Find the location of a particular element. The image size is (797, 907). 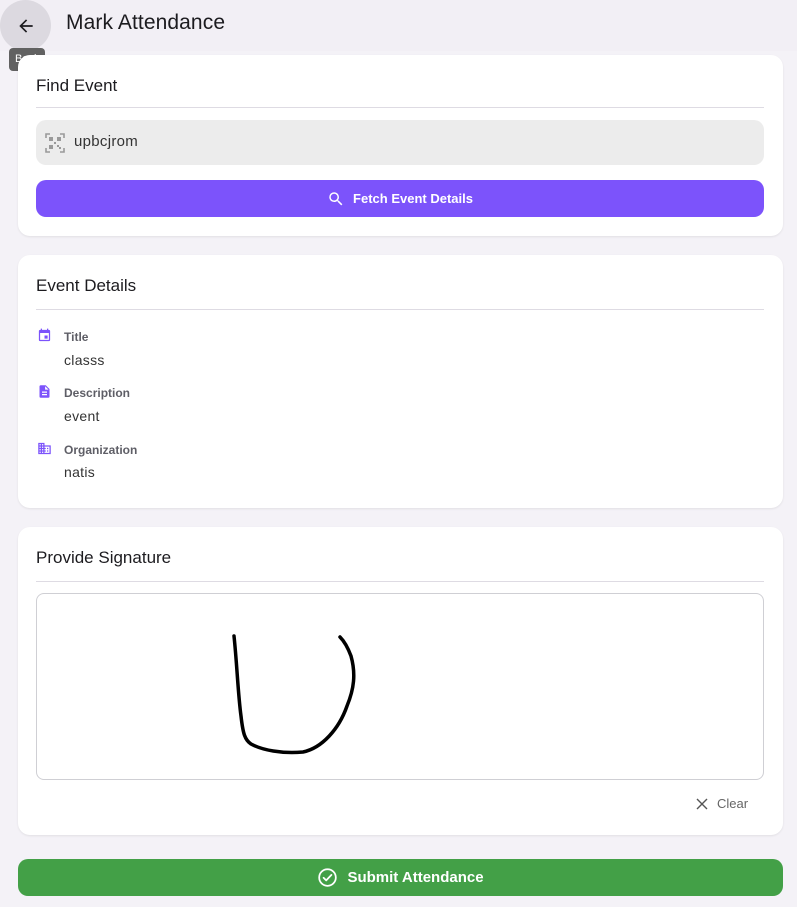

description-label: Description is located at coordinates (97, 393).